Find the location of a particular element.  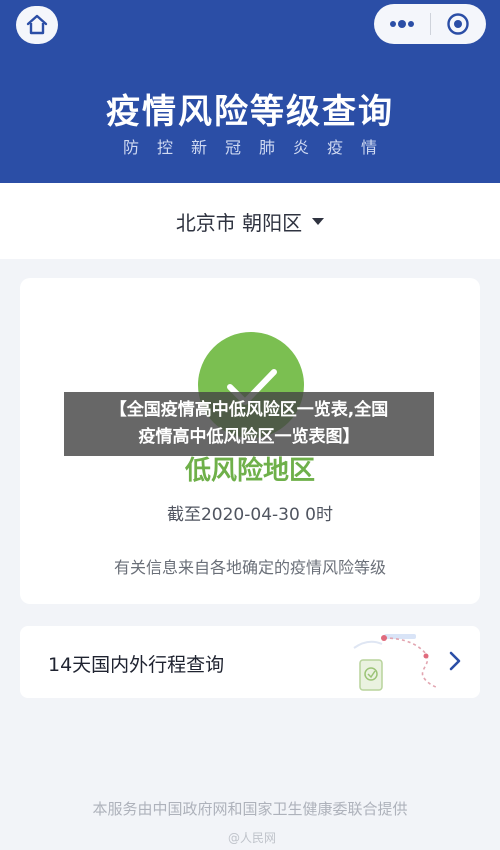

home-button is located at coordinates (37, 25).